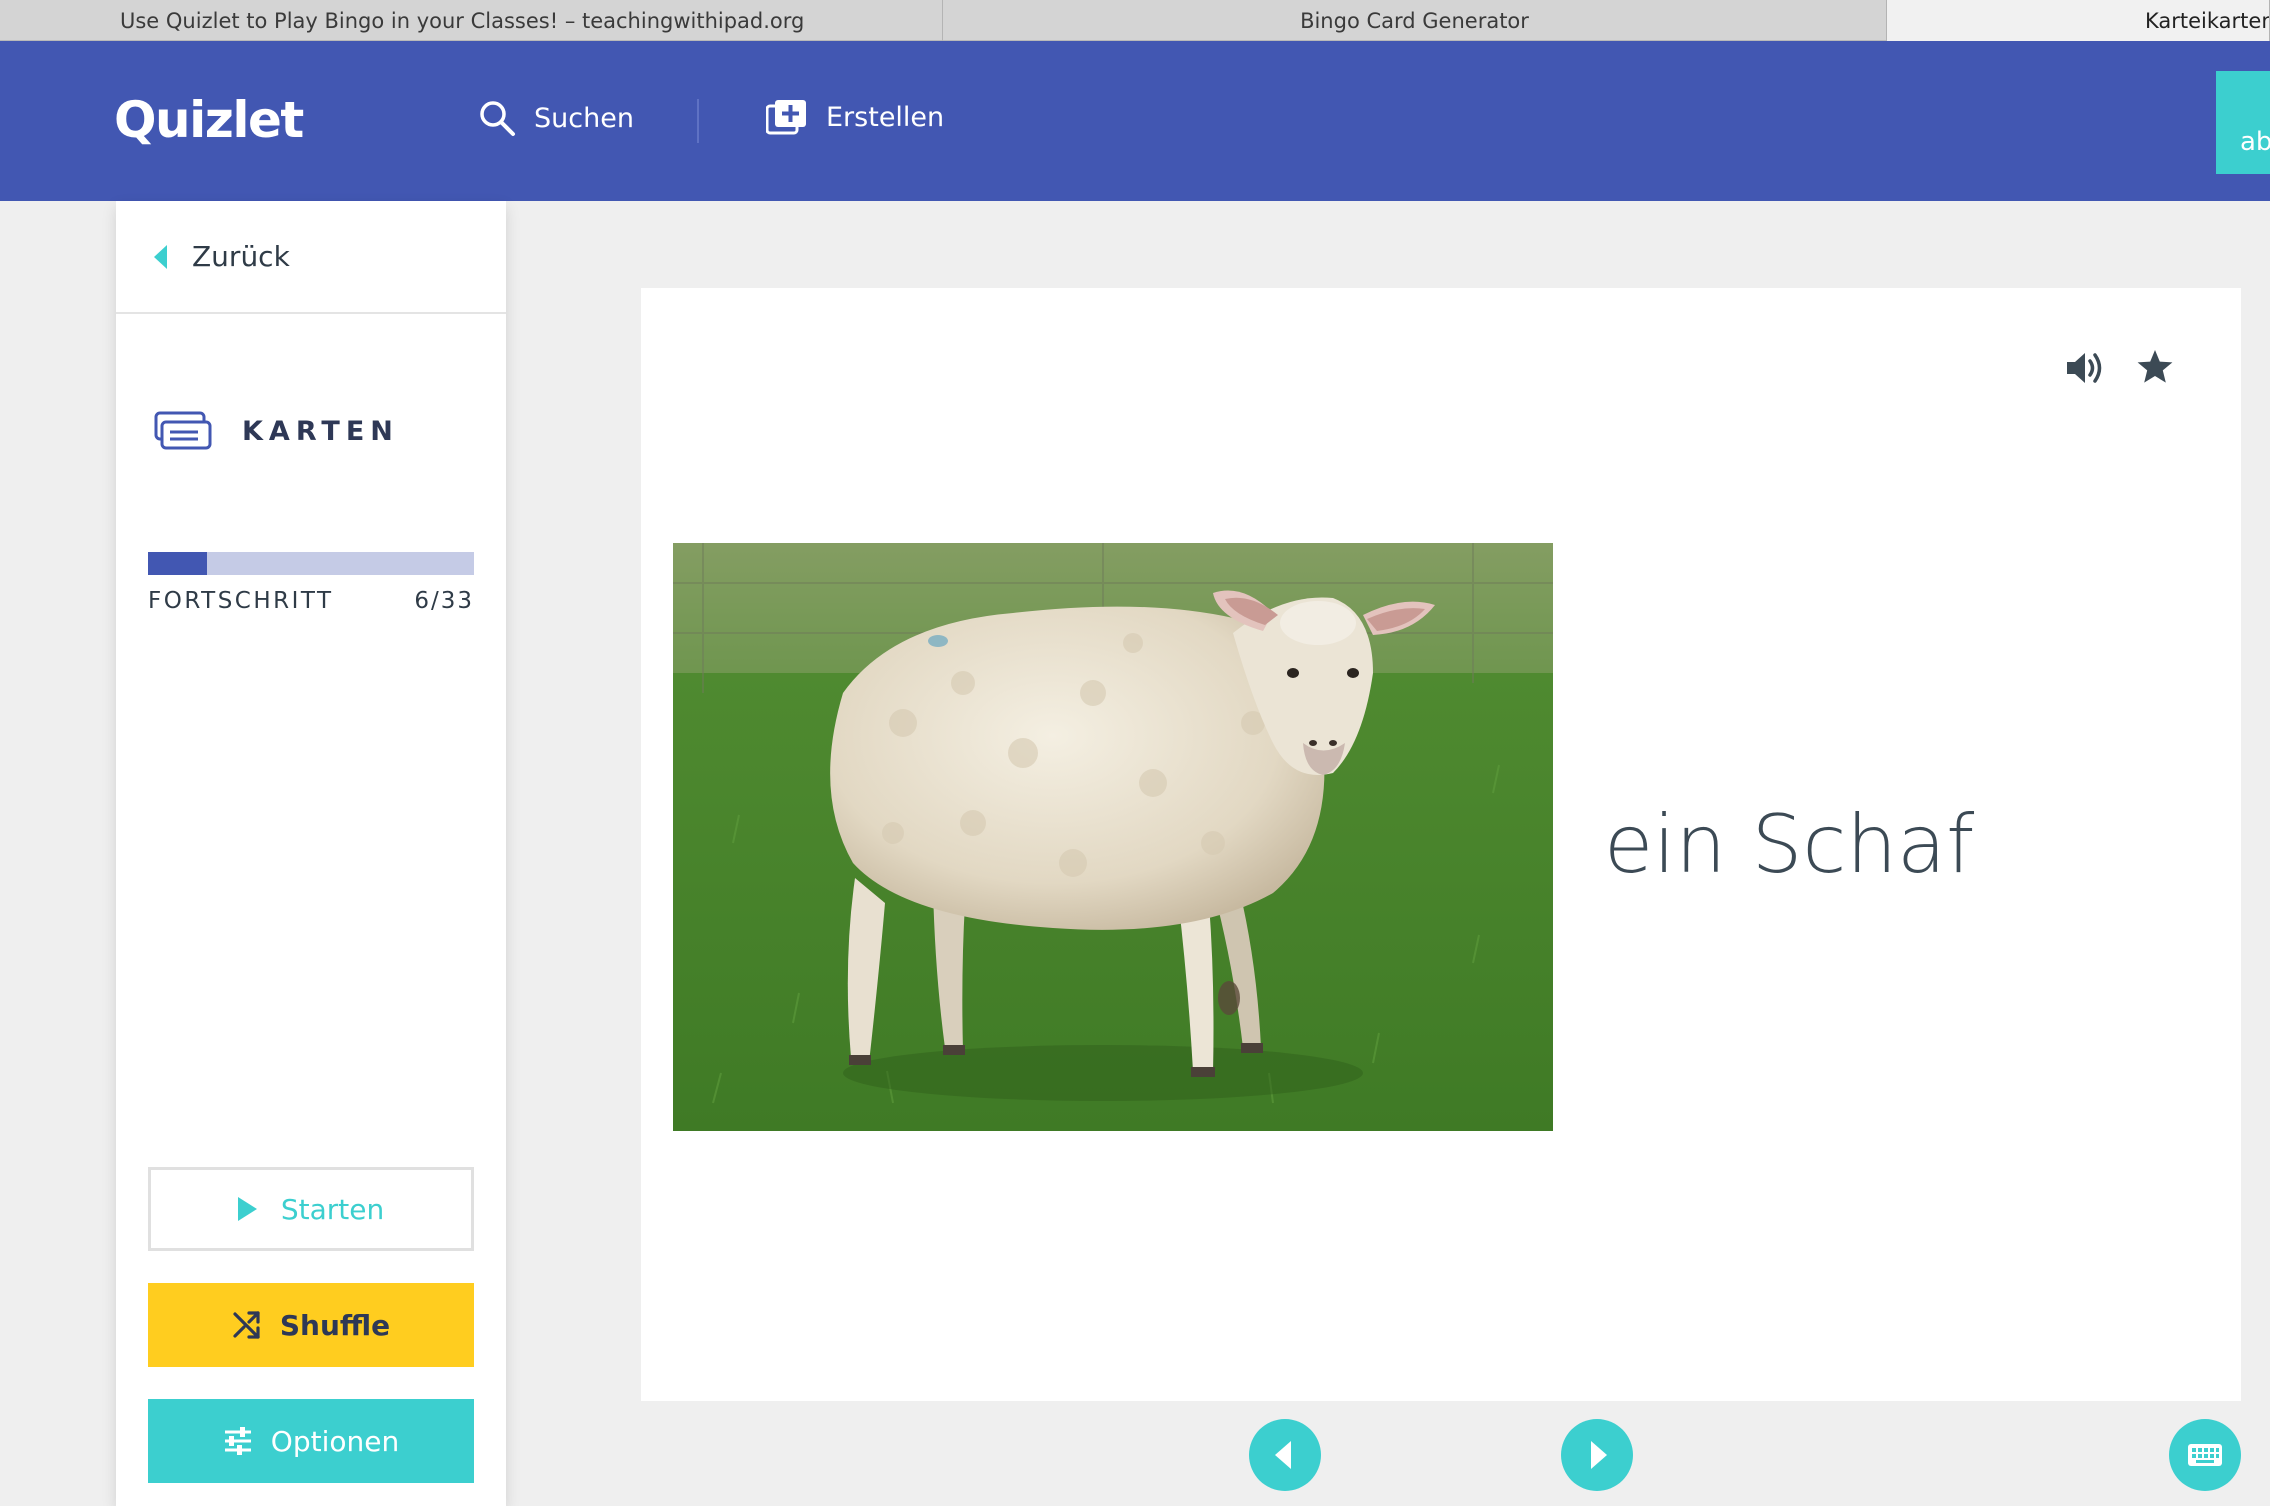  I want to click on create-nav-label: Erstellen, so click(885, 117).